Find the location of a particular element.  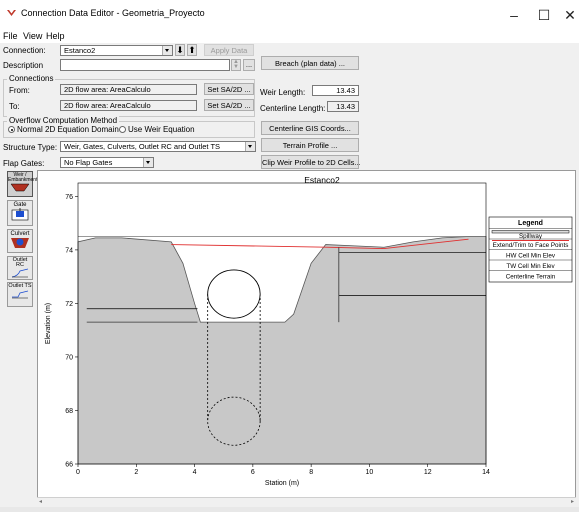

radio-normal-2d is located at coordinates (11, 129).